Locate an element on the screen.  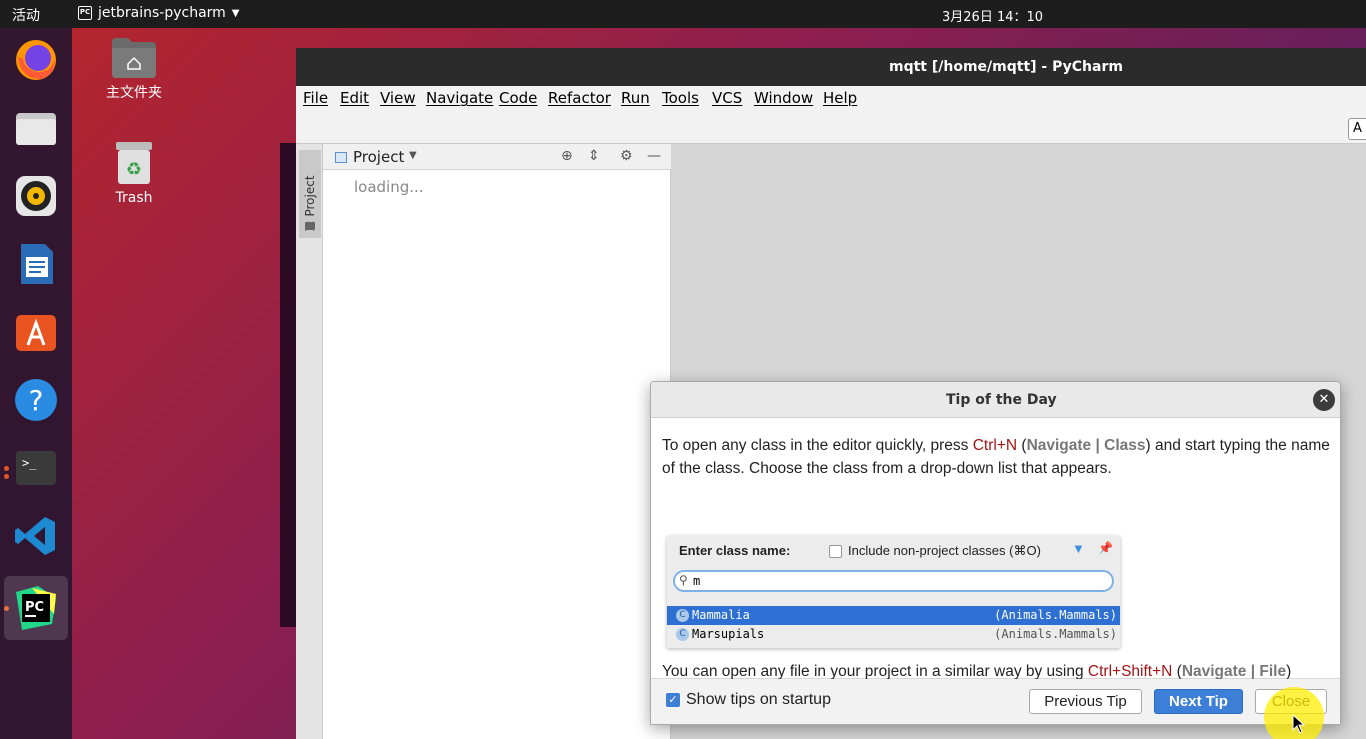
dock: ? >_ PC is located at coordinates (36, 383).